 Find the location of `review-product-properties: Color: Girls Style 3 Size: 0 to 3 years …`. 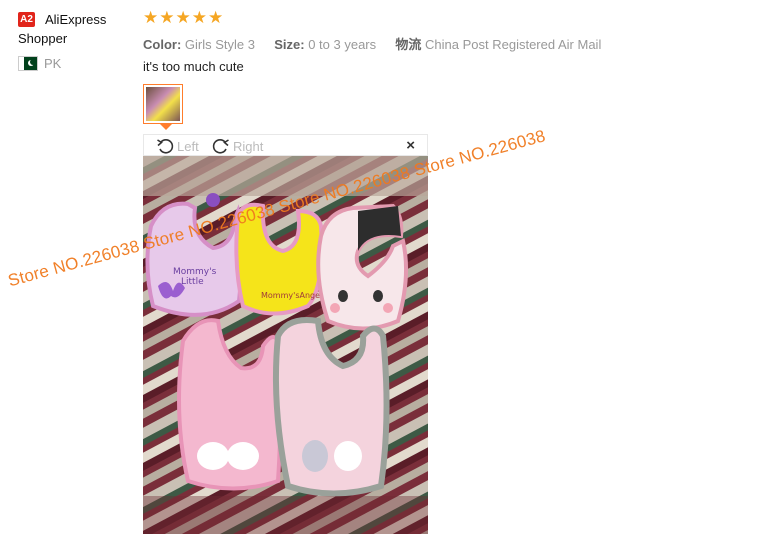

review-product-properties: Color: Girls Style 3 Size: 0 to 3 years … is located at coordinates (372, 43).